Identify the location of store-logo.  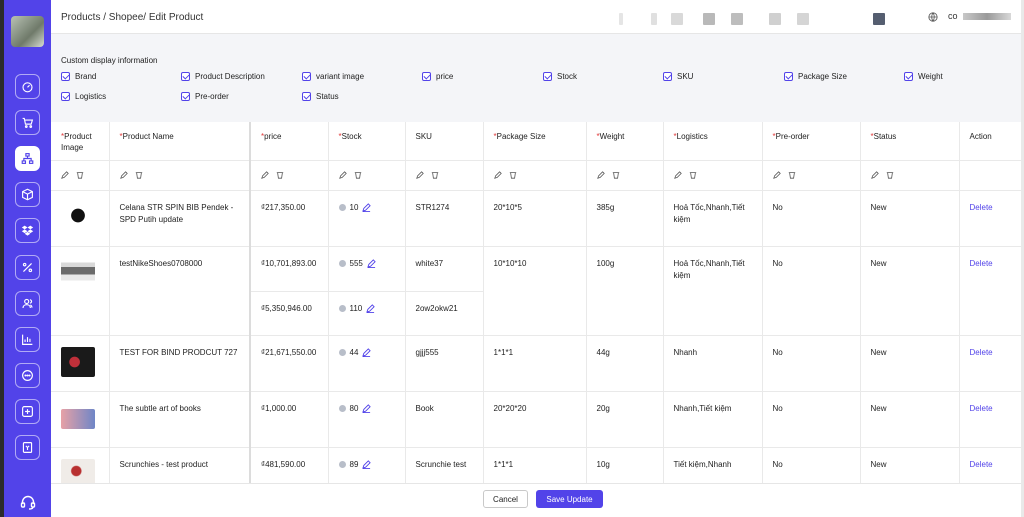
(27, 31).